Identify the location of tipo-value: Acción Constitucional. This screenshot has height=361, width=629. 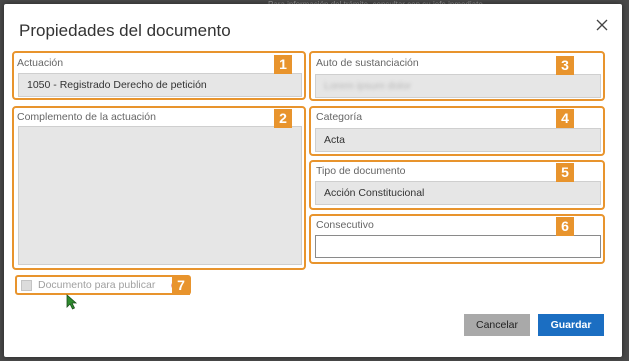
(374, 193).